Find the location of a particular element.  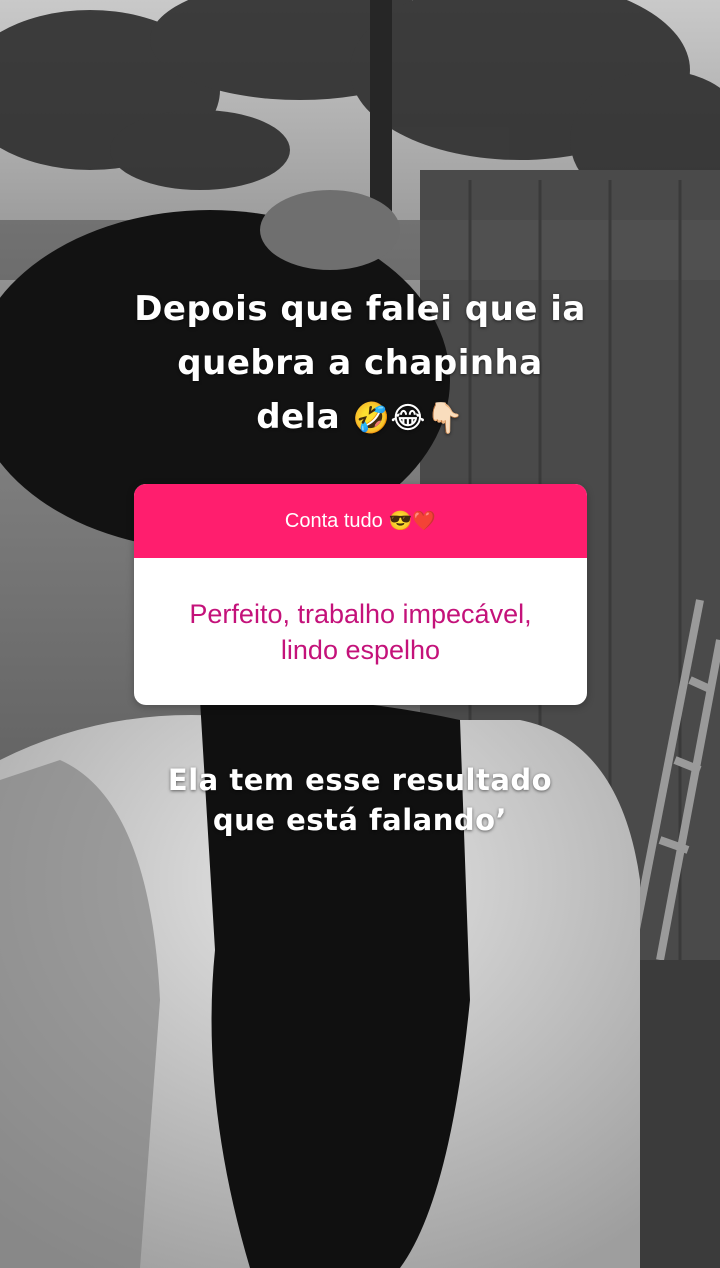

question-prompt: Conta tudo is located at coordinates (333, 520).